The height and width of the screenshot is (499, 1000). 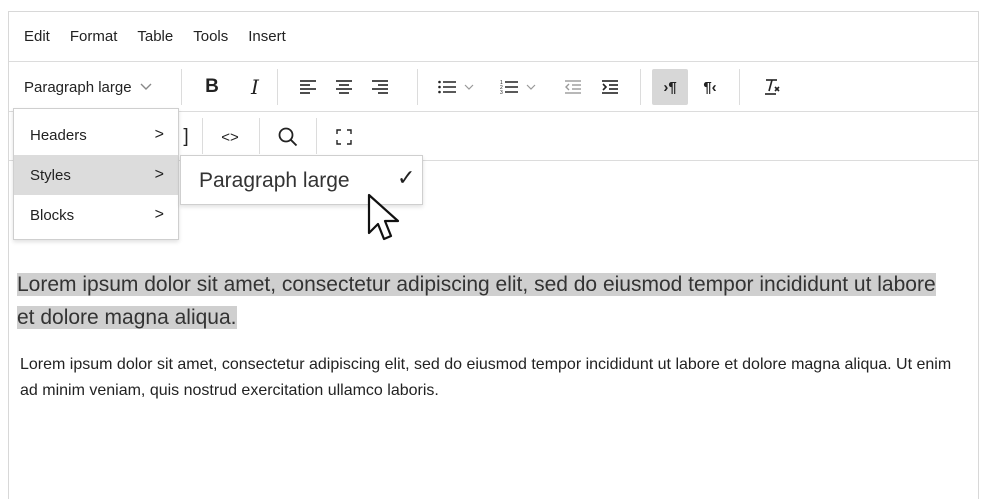 What do you see at coordinates (186, 136) in the screenshot?
I see `bracket-icon: ]` at bounding box center [186, 136].